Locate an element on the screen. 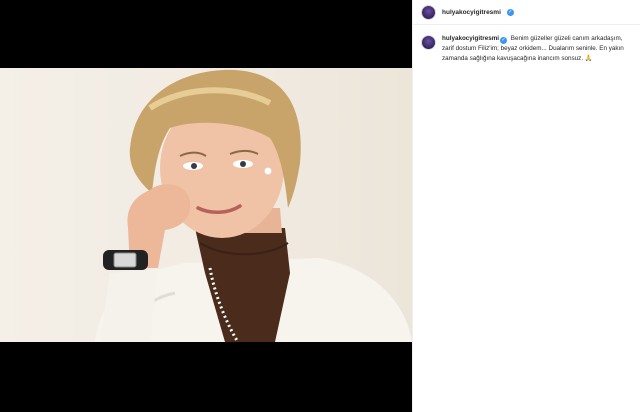 The width and height of the screenshot is (640, 412). header-username: hulyakocyigitresmi is located at coordinates (471, 12).